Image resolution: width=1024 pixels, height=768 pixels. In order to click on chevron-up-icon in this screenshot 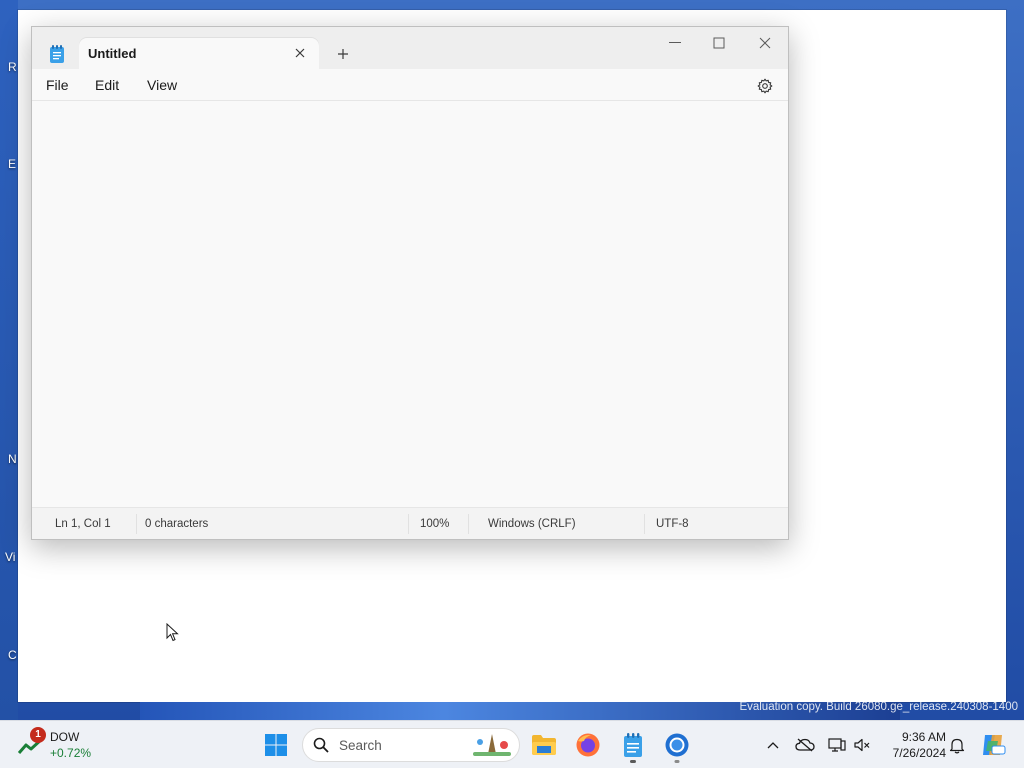, I will do `click(773, 745)`.